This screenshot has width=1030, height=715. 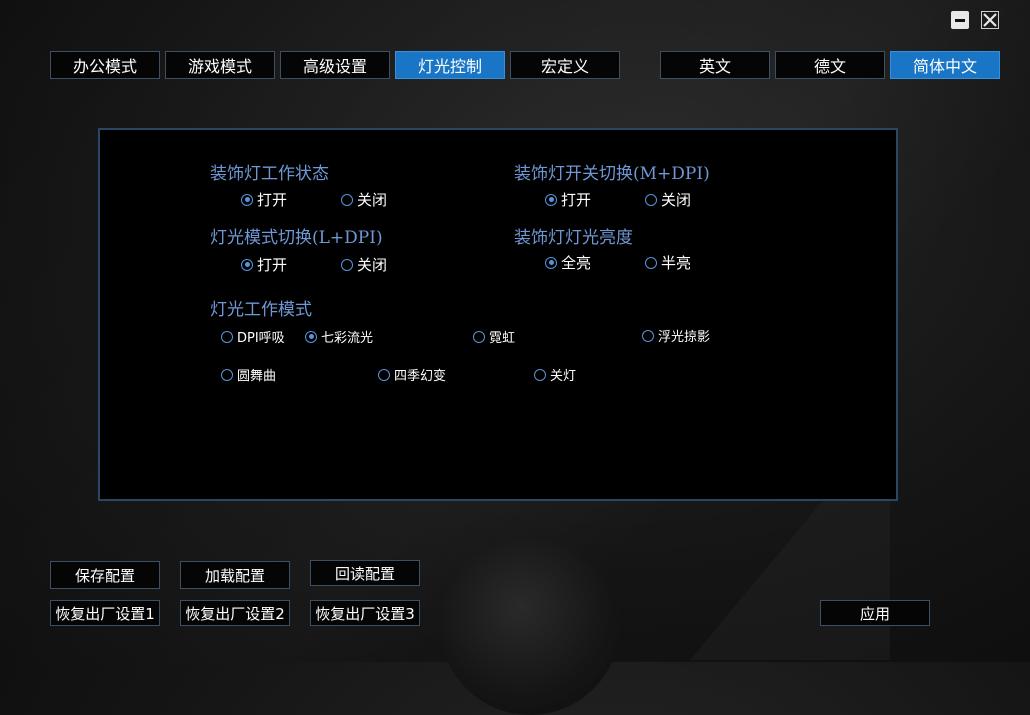 I want to click on minimize-button, so click(x=960, y=20).